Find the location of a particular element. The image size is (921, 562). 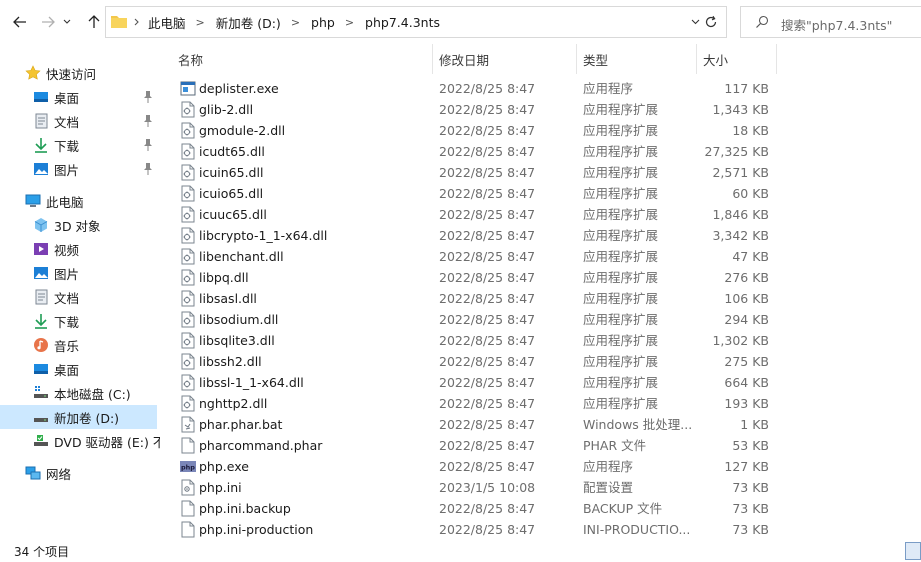

nav-quick-documents: 文档 is located at coordinates (78, 121).